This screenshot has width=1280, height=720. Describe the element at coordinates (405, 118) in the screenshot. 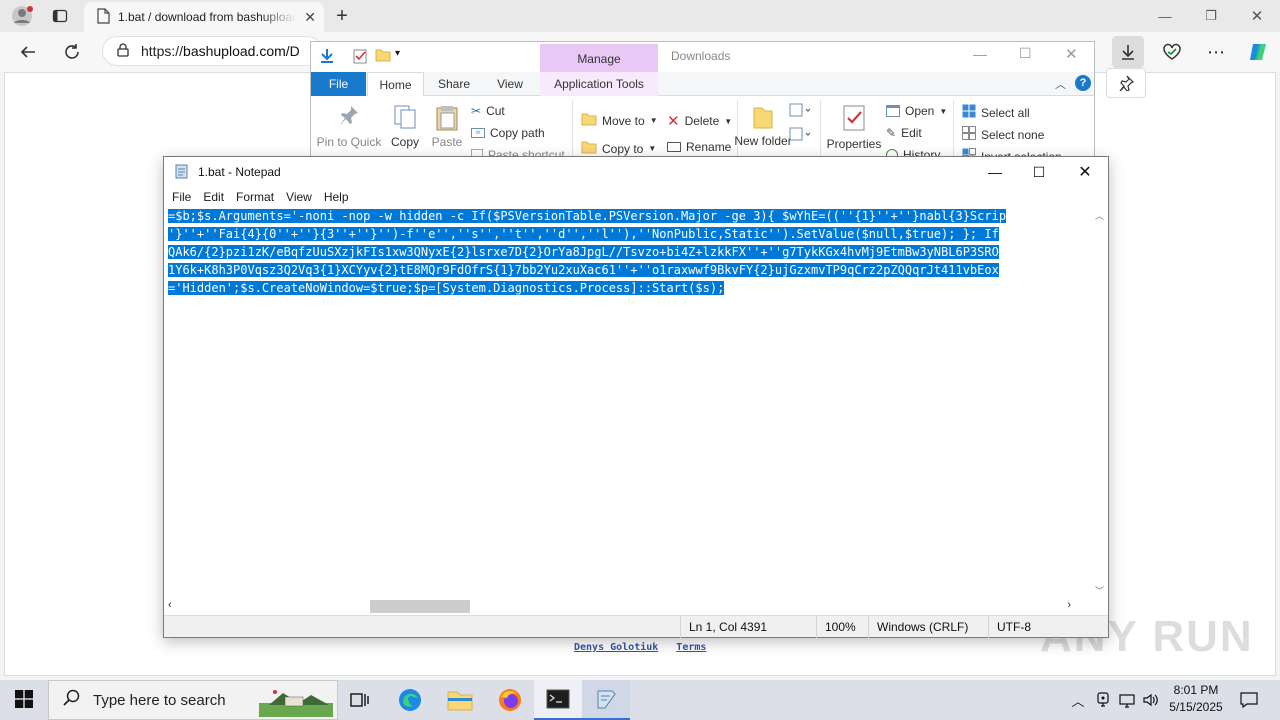

I see `copy-icon` at that location.